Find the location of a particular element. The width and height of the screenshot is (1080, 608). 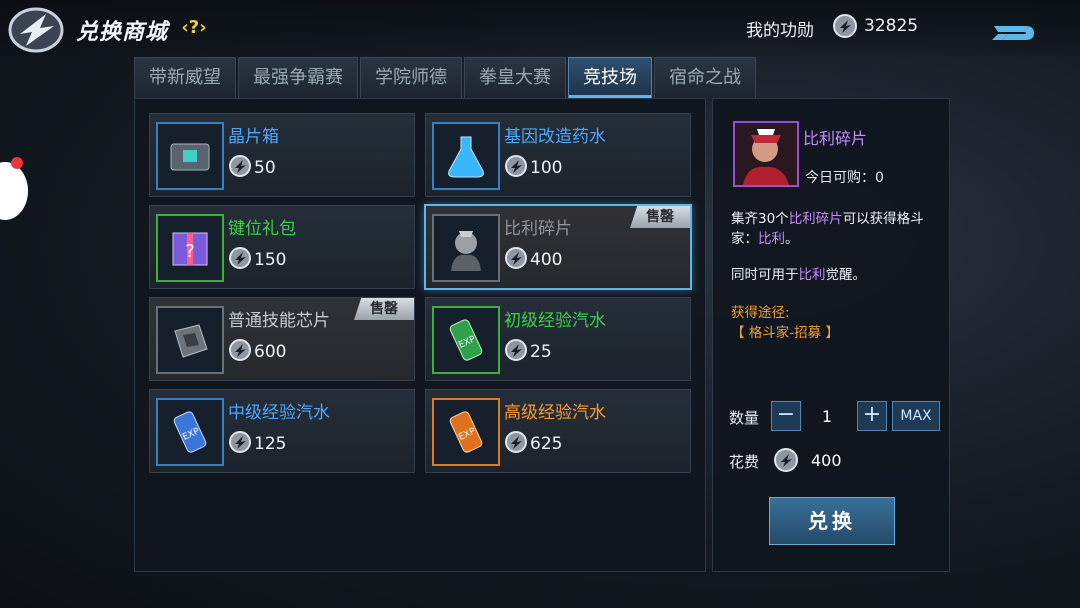

item-description: 集齐30个比利碎片可以获得格斗家：比利。 is located at coordinates (827, 229).